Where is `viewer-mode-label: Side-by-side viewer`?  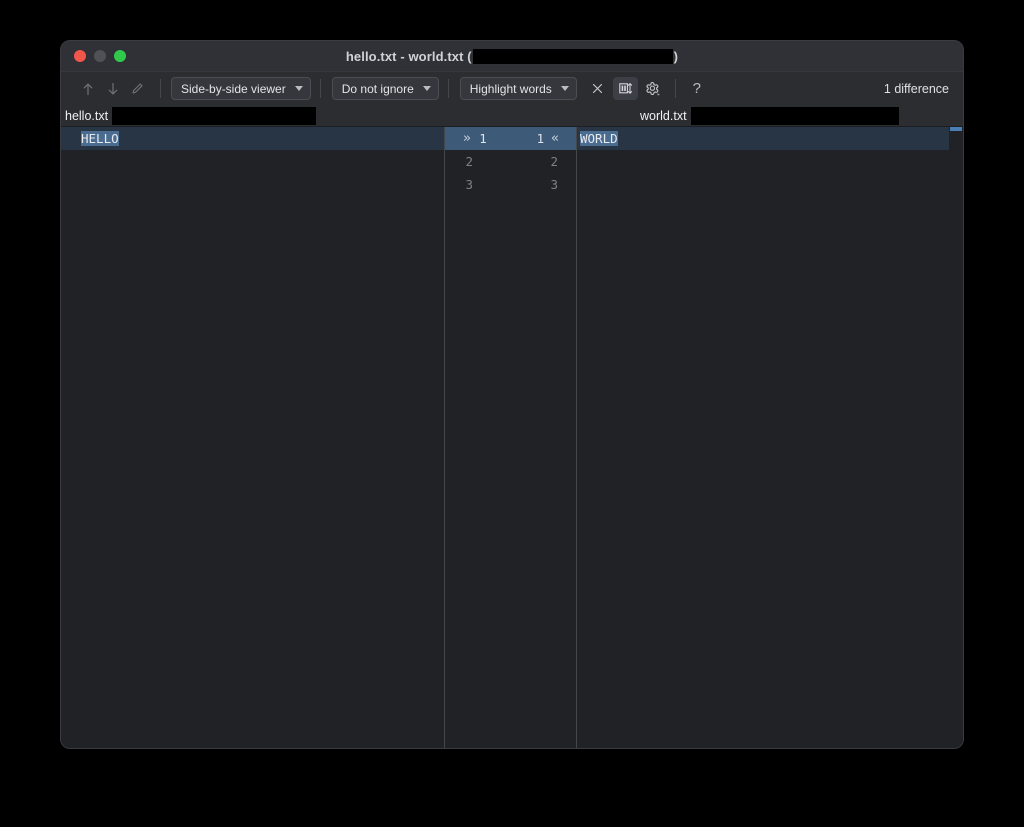
viewer-mode-label: Side-by-side viewer is located at coordinates (233, 88).